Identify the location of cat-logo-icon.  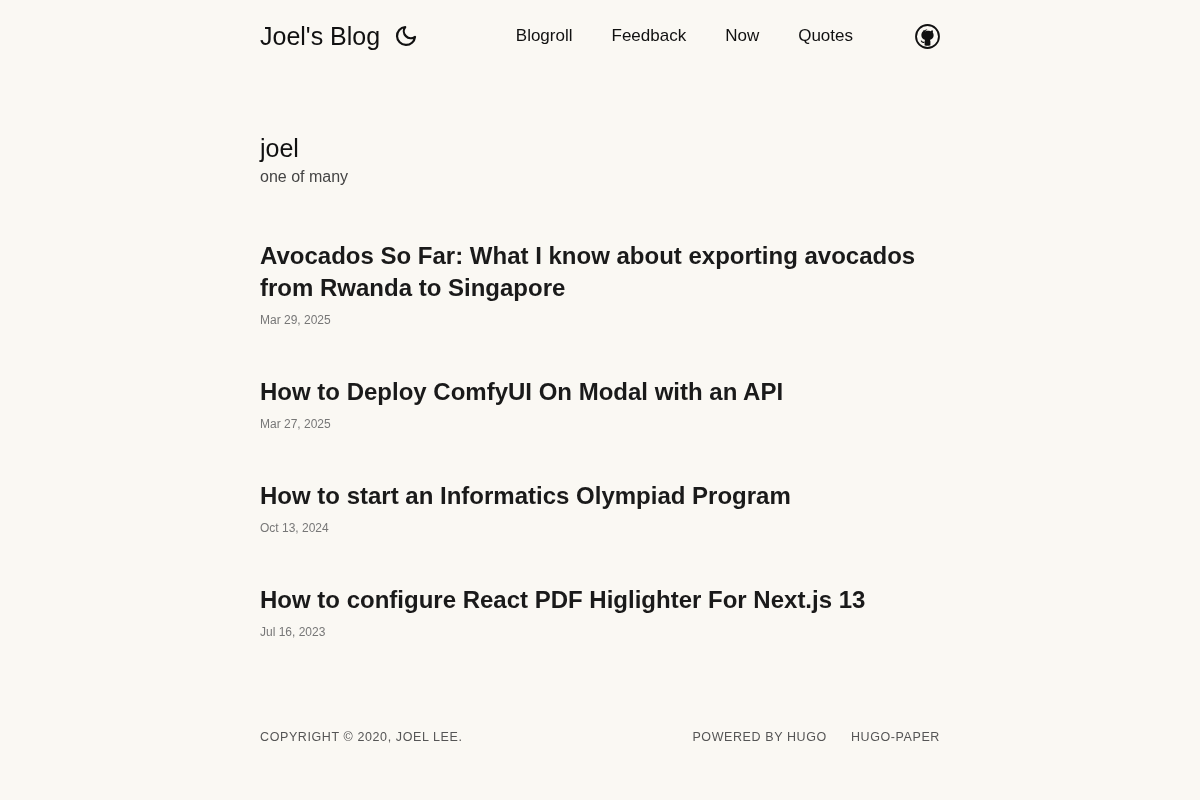
(927, 36).